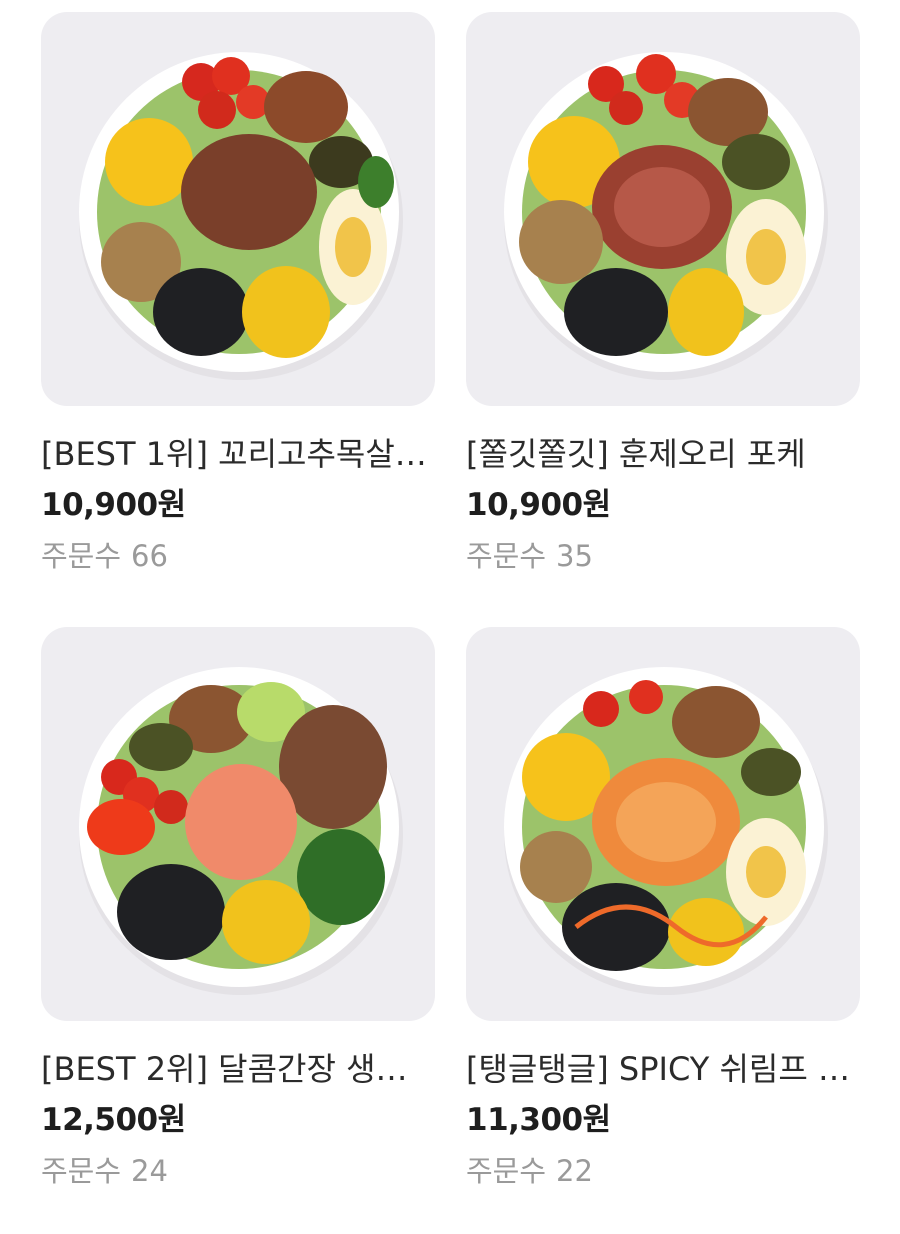  I want to click on order-count-value: 66, so click(149, 556).